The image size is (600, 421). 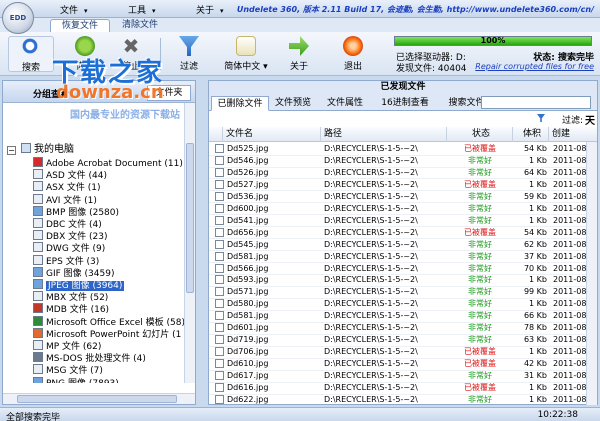 What do you see at coordinates (493, 40) in the screenshot?
I see `progress-text: 100%` at bounding box center [493, 40].